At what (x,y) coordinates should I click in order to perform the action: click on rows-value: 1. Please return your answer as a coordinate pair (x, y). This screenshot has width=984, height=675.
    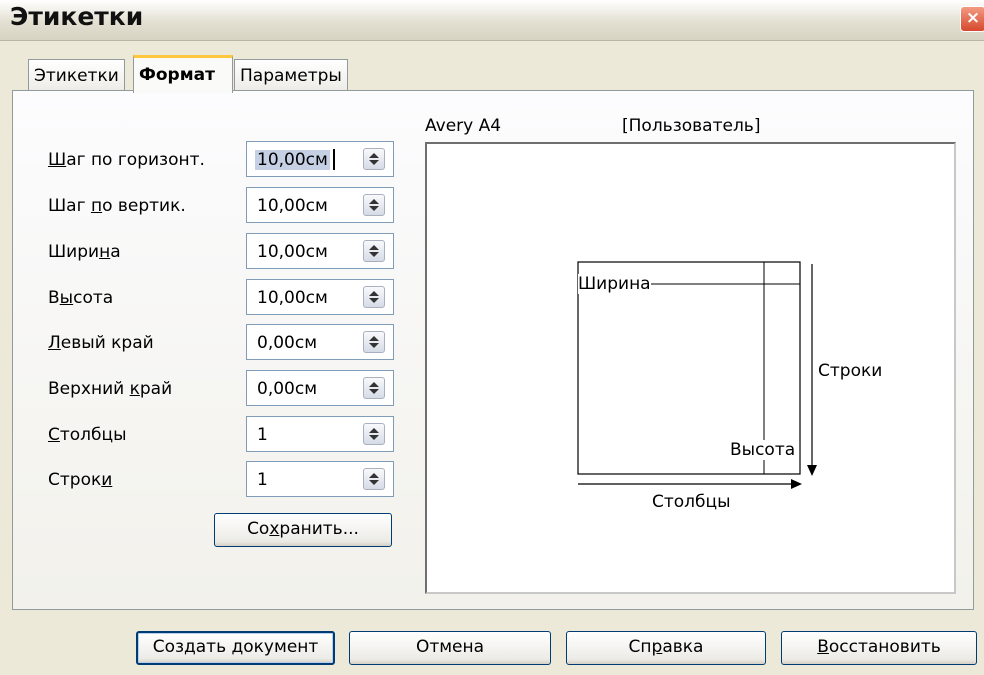
    Looking at the image, I should click on (262, 480).